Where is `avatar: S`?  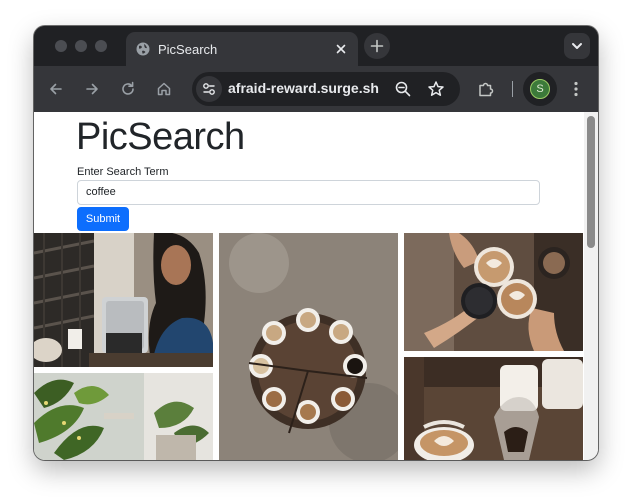
avatar: S is located at coordinates (540, 89).